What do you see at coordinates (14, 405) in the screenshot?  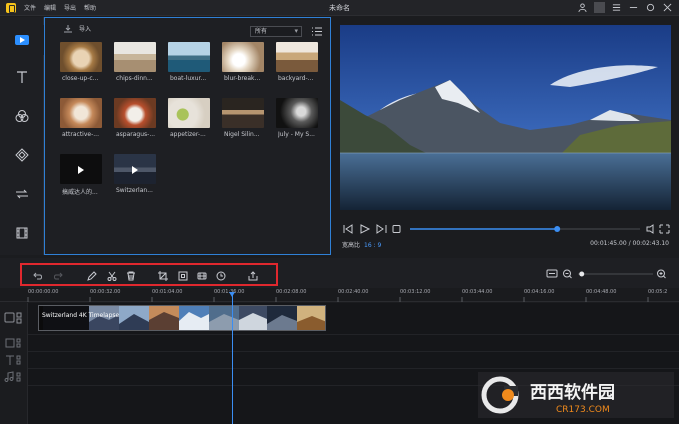 I see `track-header-filler` at bounding box center [14, 405].